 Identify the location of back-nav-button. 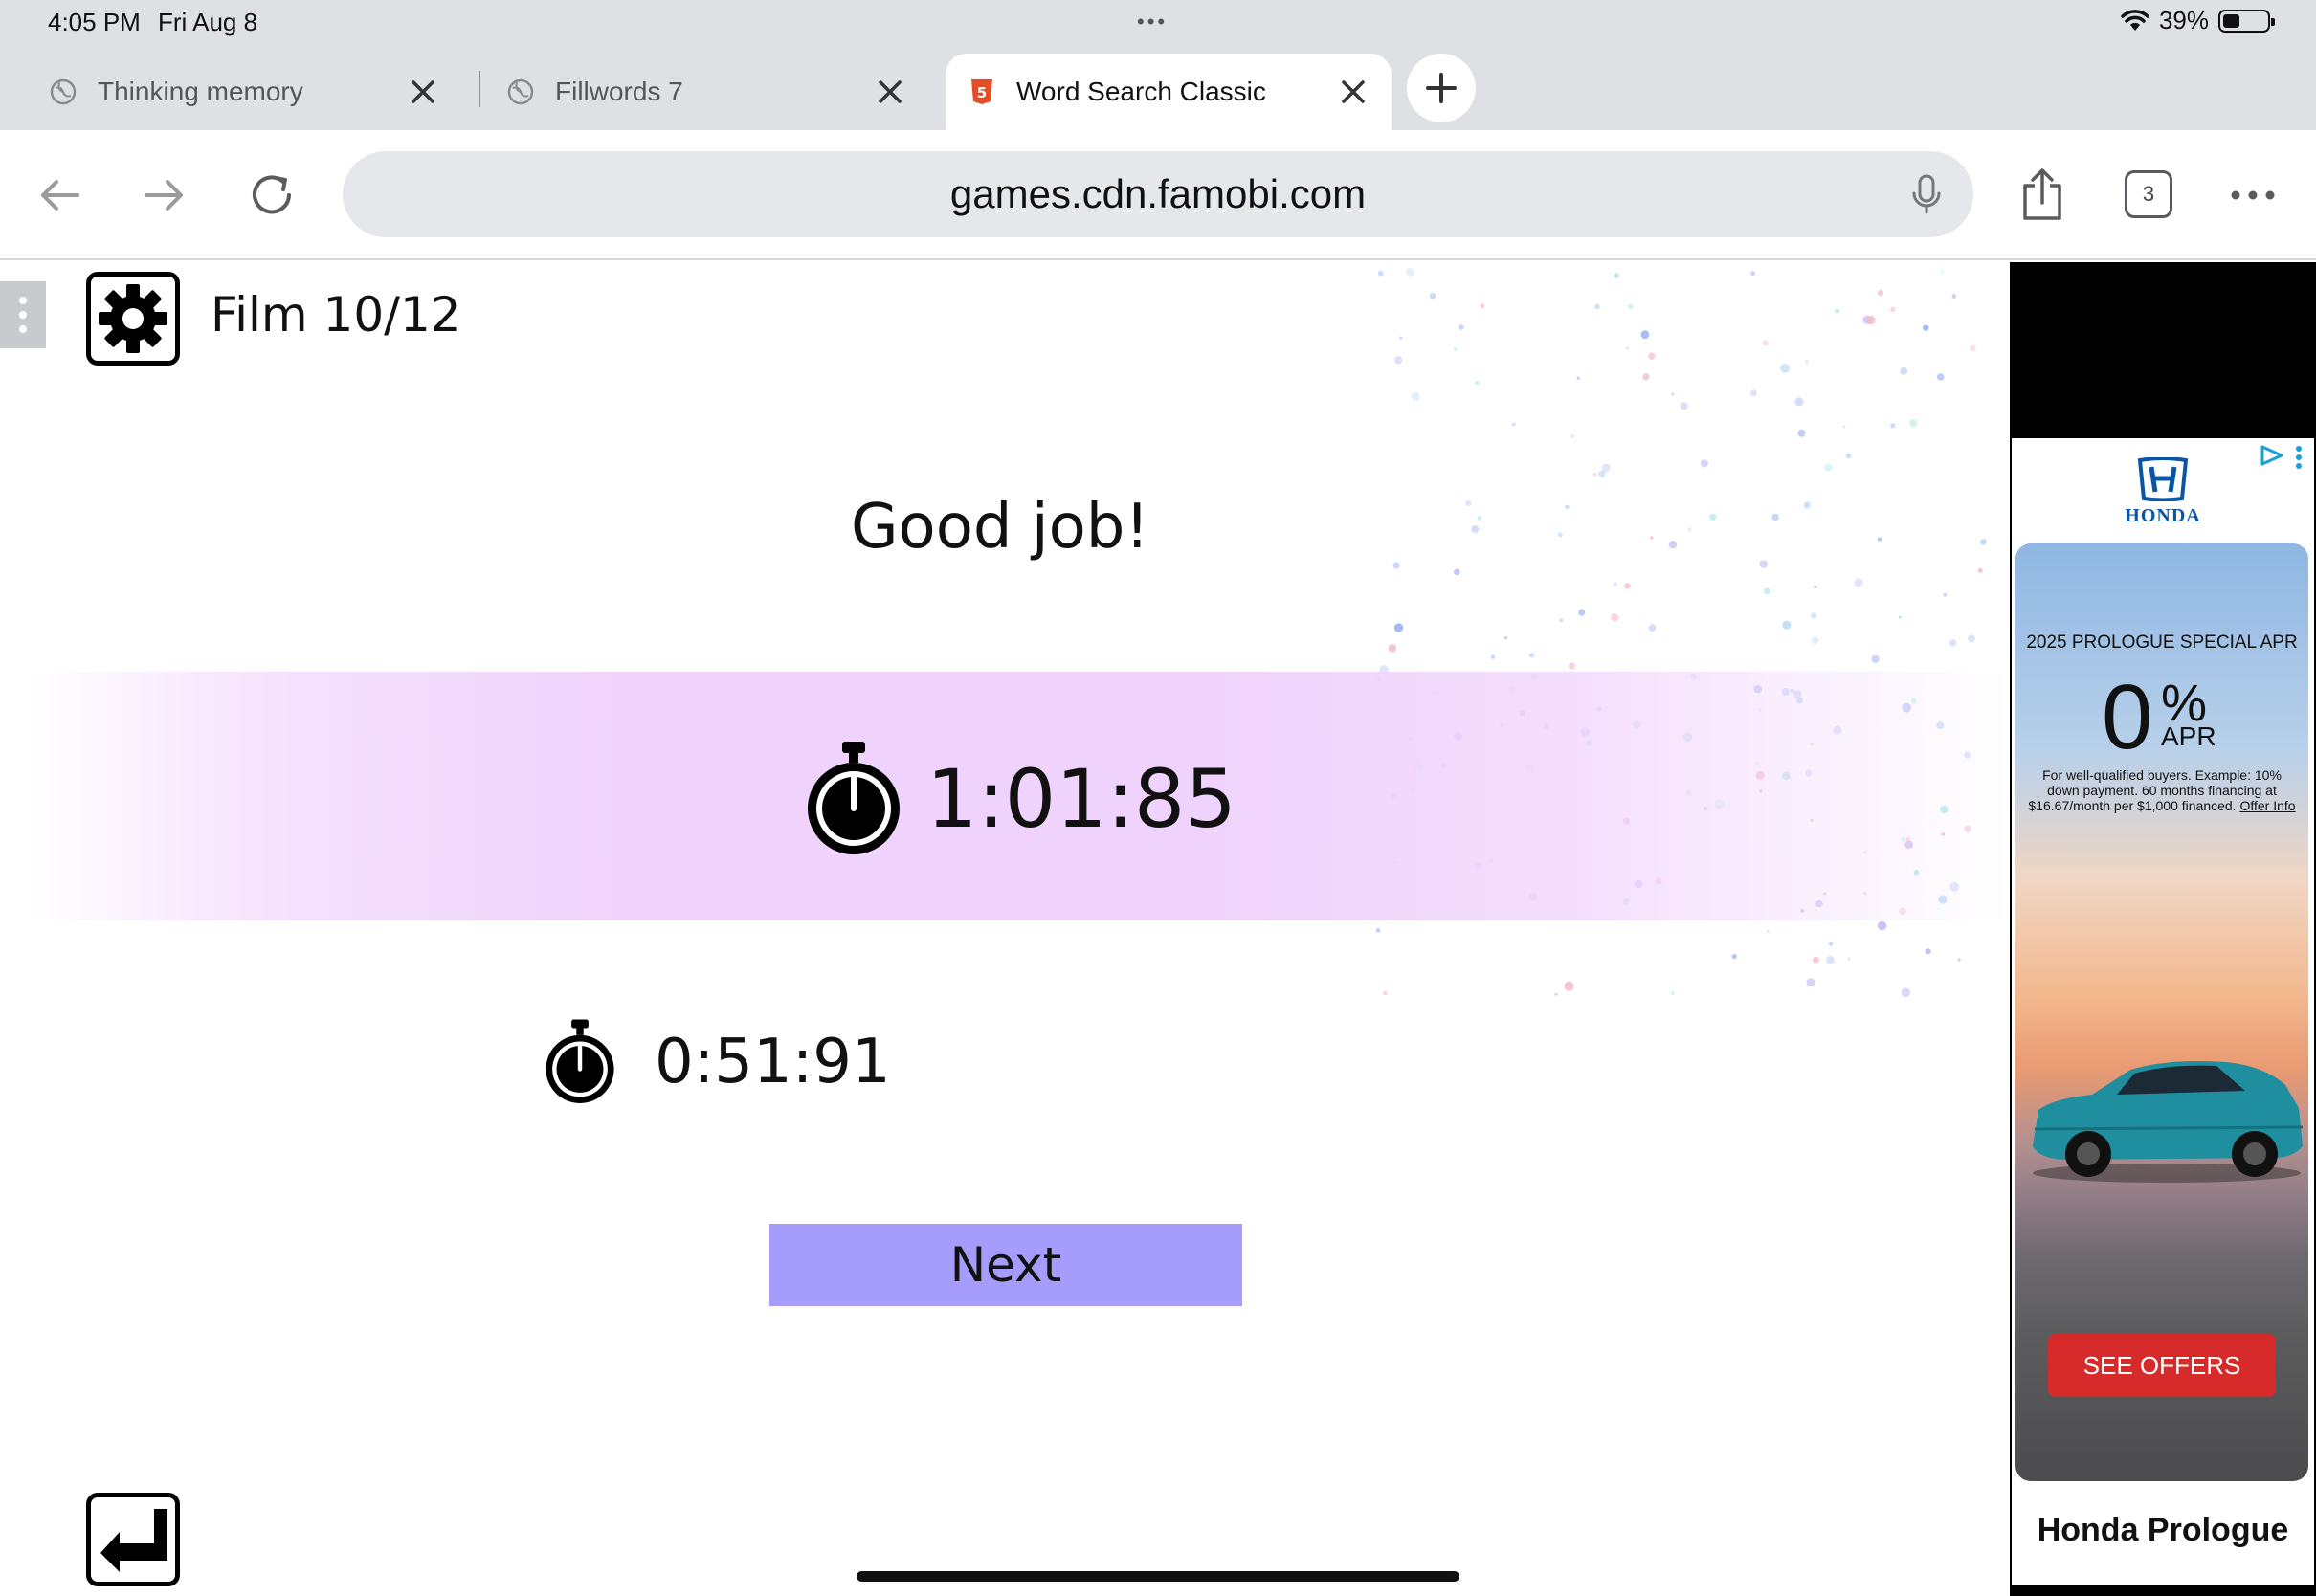
(60, 196).